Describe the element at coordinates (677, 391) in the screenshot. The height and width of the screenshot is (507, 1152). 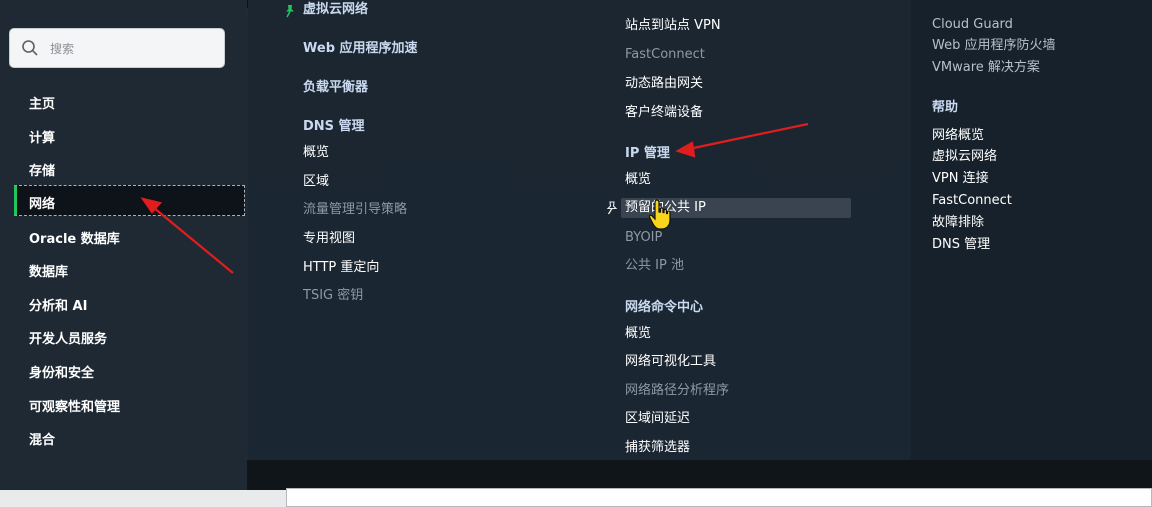
I see `menu-link-path-analyzer: 网络路径分析程序` at that location.